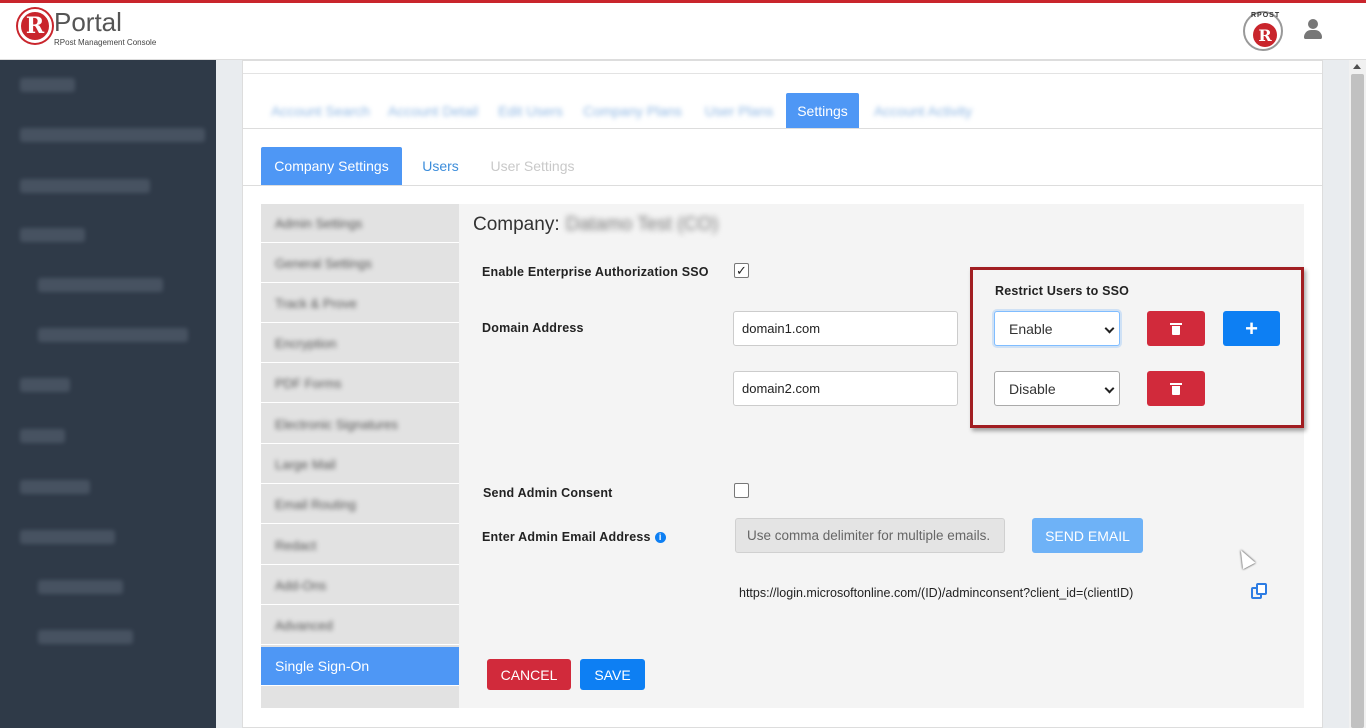 This screenshot has width=1366, height=728. Describe the element at coordinates (660, 537) in the screenshot. I see `info-icon: i` at that location.